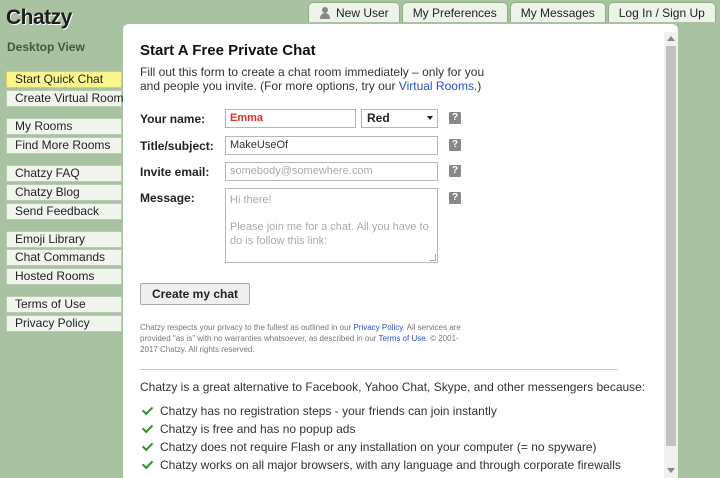  I want to click on create-chat-button: Create my chat, so click(195, 294).